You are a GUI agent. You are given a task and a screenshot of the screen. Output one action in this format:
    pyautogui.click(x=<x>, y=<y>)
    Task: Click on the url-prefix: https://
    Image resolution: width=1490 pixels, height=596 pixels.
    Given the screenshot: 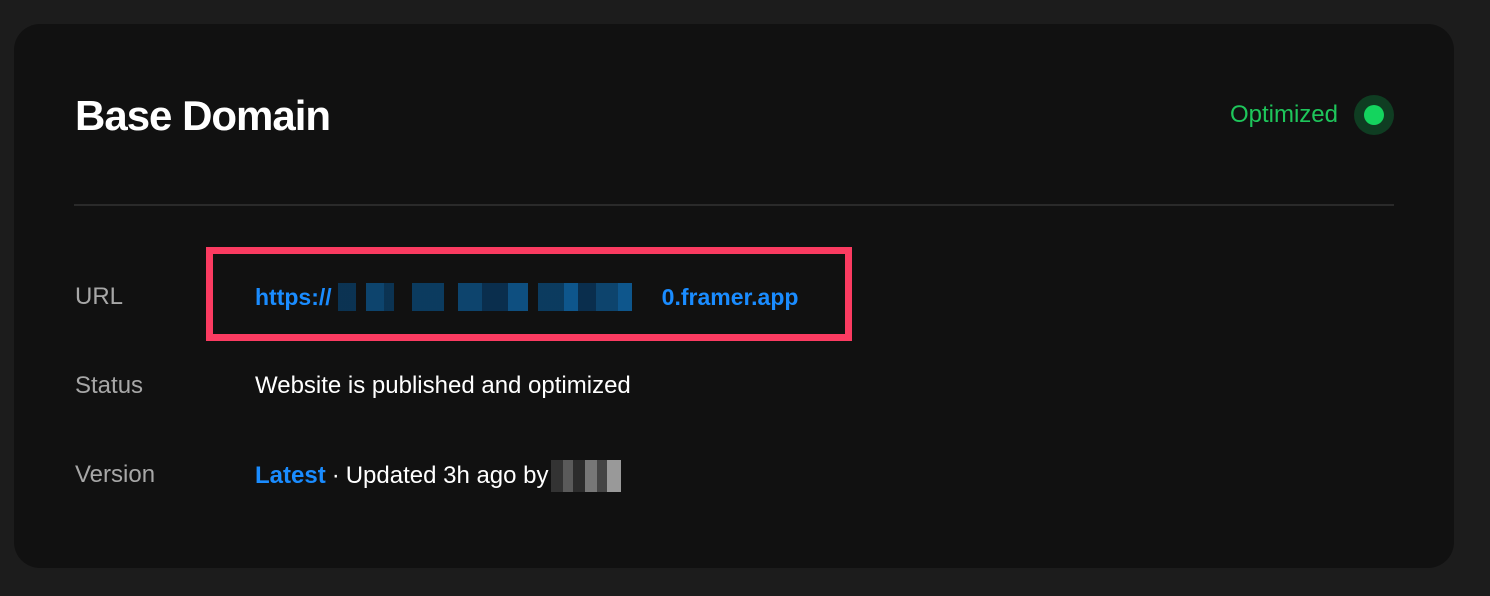 What is the action you would take?
    pyautogui.click(x=293, y=297)
    